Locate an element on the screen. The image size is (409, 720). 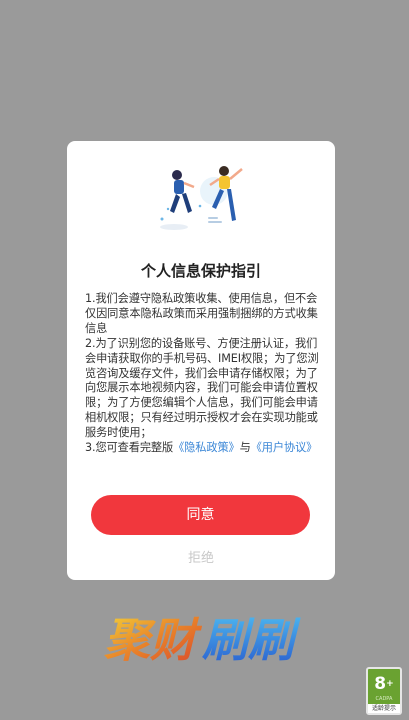
policy-paragraph-3: 3.您可查看完整版《隐私政策》与《用户协议》 is located at coordinates (202, 448).